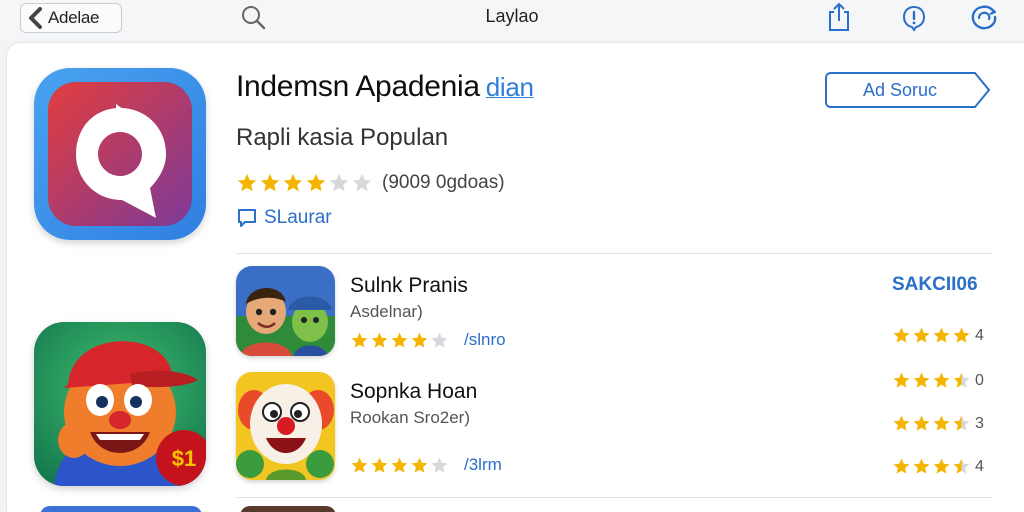  I want to click on chevron-left-icon, so click(35, 18).